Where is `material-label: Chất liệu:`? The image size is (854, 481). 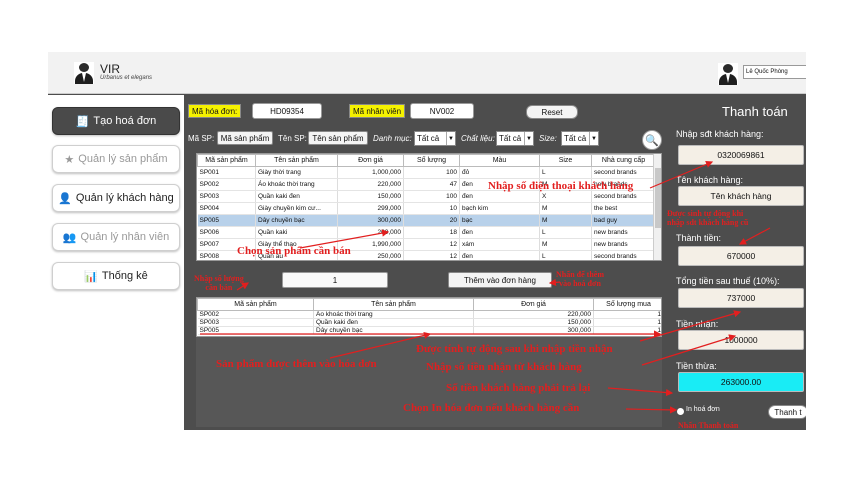 material-label: Chất liệu: is located at coordinates (478, 138).